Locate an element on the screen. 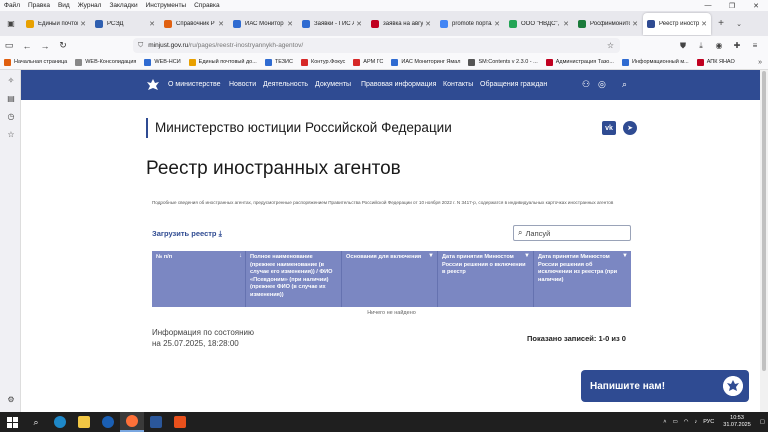 This screenshot has width=768, height=432. maximize-button: ❐ is located at coordinates (732, 5).